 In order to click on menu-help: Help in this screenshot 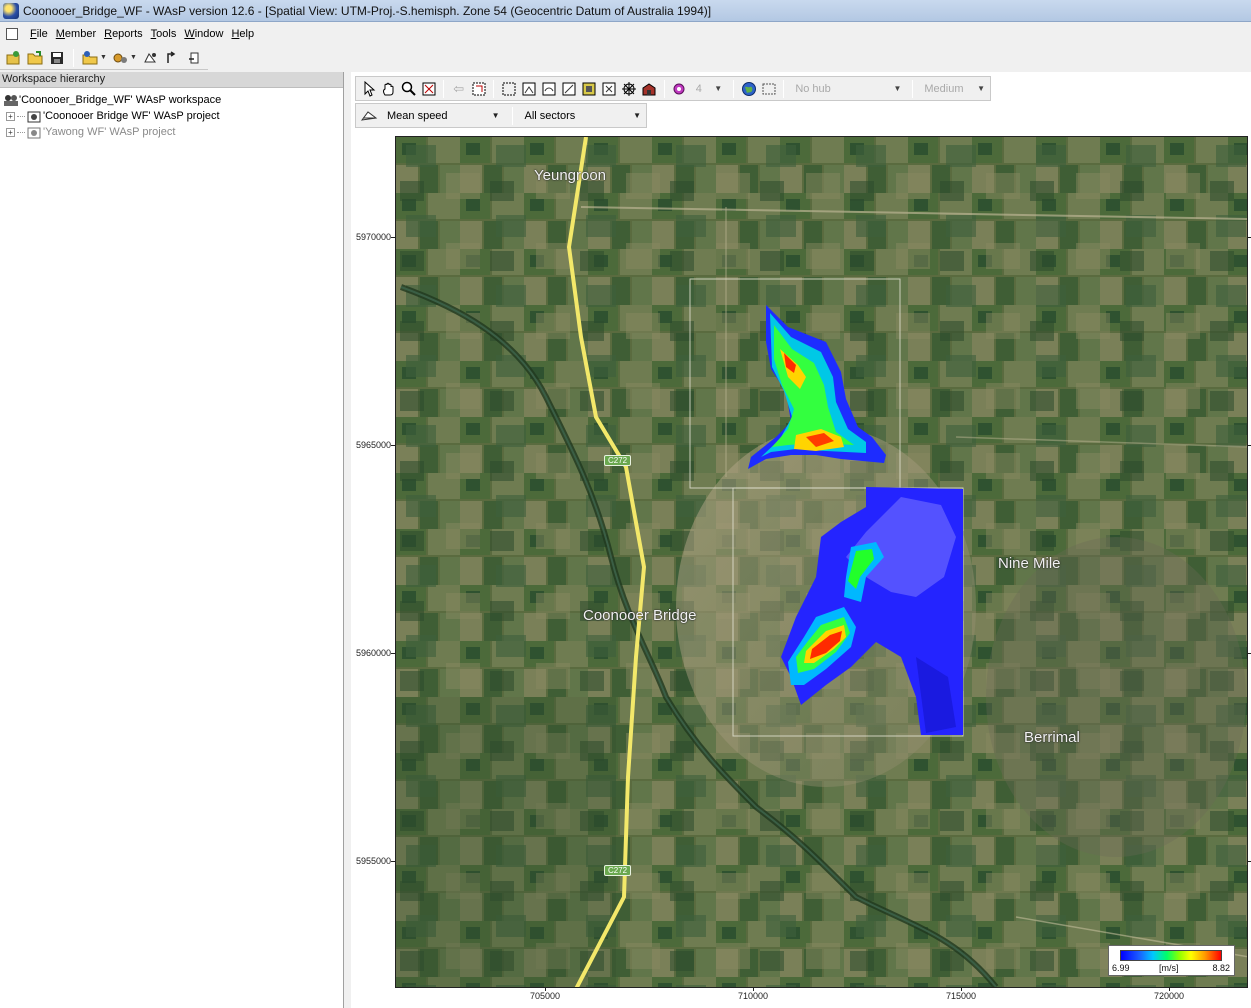, I will do `click(242, 34)`.